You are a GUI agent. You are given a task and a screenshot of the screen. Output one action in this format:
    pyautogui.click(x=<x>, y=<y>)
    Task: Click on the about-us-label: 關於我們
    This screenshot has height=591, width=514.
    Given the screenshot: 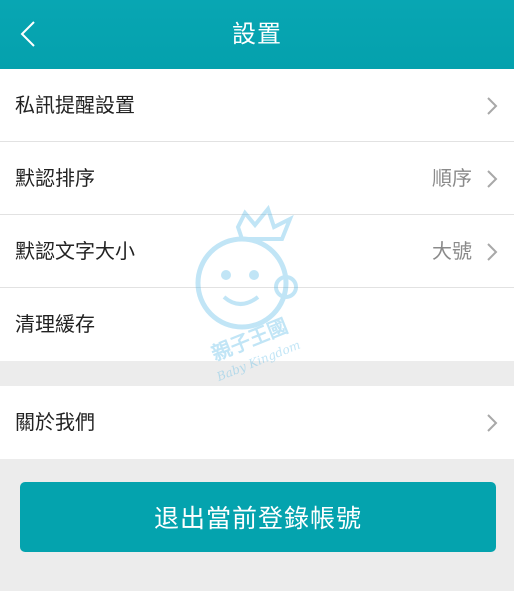 What is the action you would take?
    pyautogui.click(x=55, y=422)
    